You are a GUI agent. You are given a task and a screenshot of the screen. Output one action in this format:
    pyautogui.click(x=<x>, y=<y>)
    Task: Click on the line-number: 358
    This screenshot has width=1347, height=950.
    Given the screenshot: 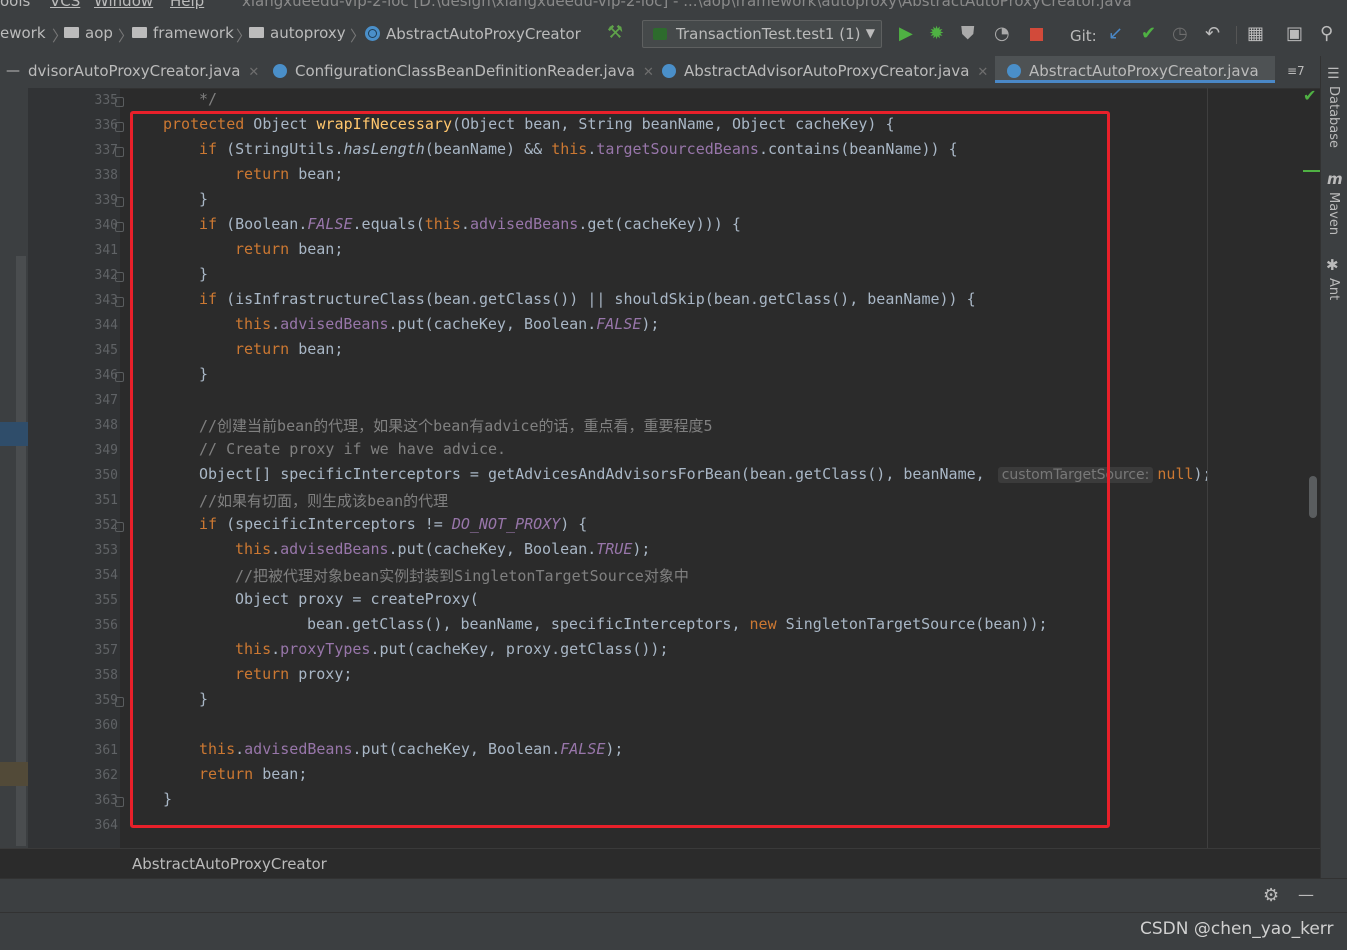 What is the action you would take?
    pyautogui.click(x=106, y=675)
    